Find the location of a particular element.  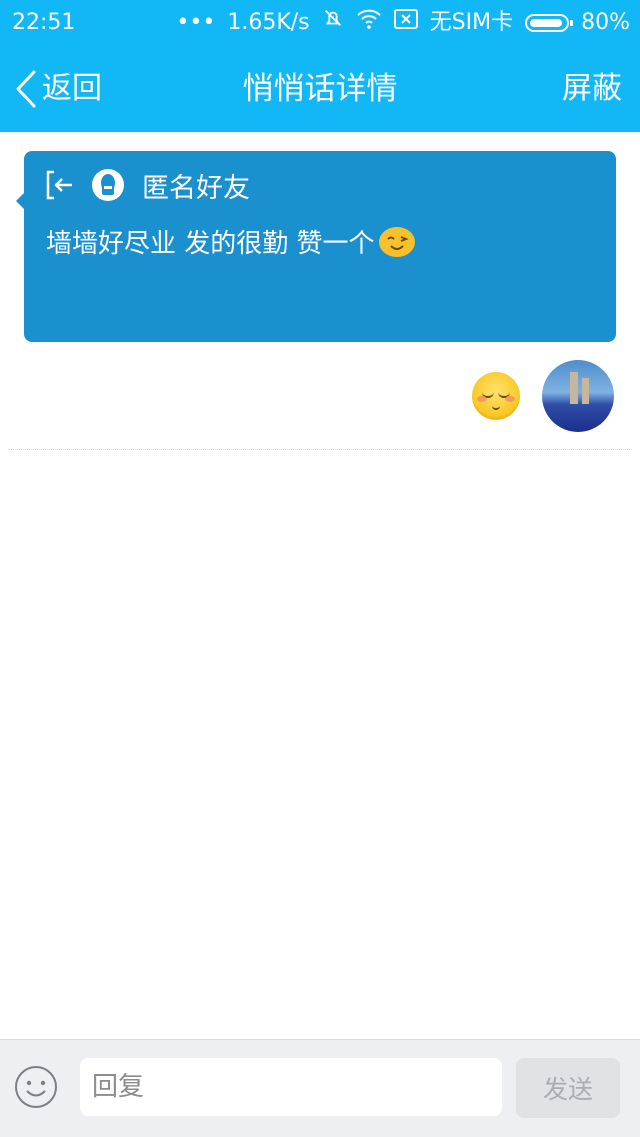

exit-icon is located at coordinates (59, 185).